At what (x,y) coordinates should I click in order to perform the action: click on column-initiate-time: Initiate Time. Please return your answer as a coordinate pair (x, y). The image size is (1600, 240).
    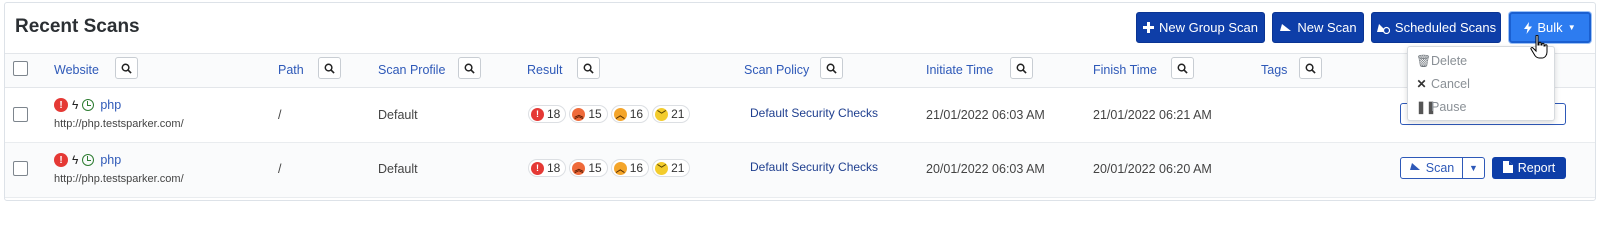
    Looking at the image, I should click on (959, 70).